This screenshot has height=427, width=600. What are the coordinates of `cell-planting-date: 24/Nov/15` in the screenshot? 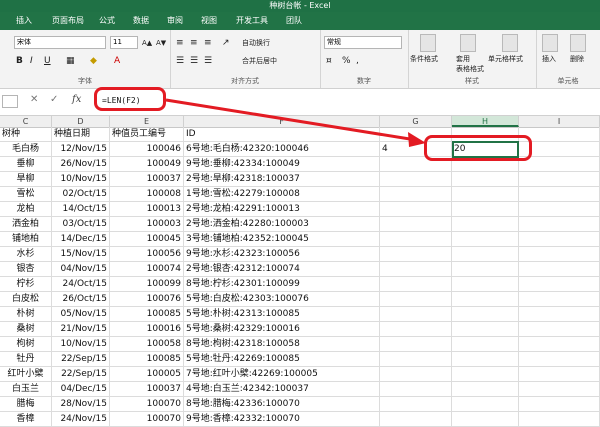 It's located at (81, 419).